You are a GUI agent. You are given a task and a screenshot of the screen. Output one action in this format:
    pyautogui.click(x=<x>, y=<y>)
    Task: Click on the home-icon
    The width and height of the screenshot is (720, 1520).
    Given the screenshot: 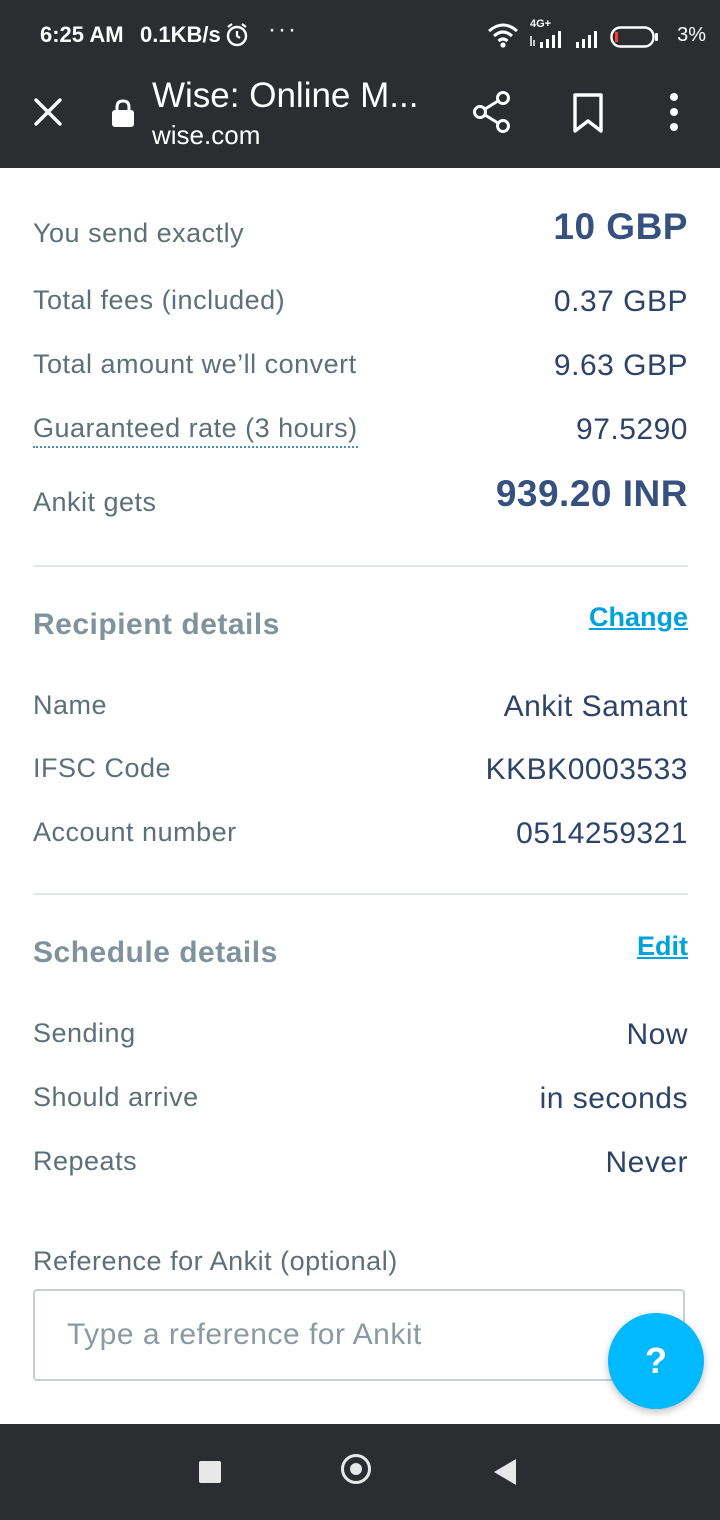 What is the action you would take?
    pyautogui.click(x=356, y=1469)
    